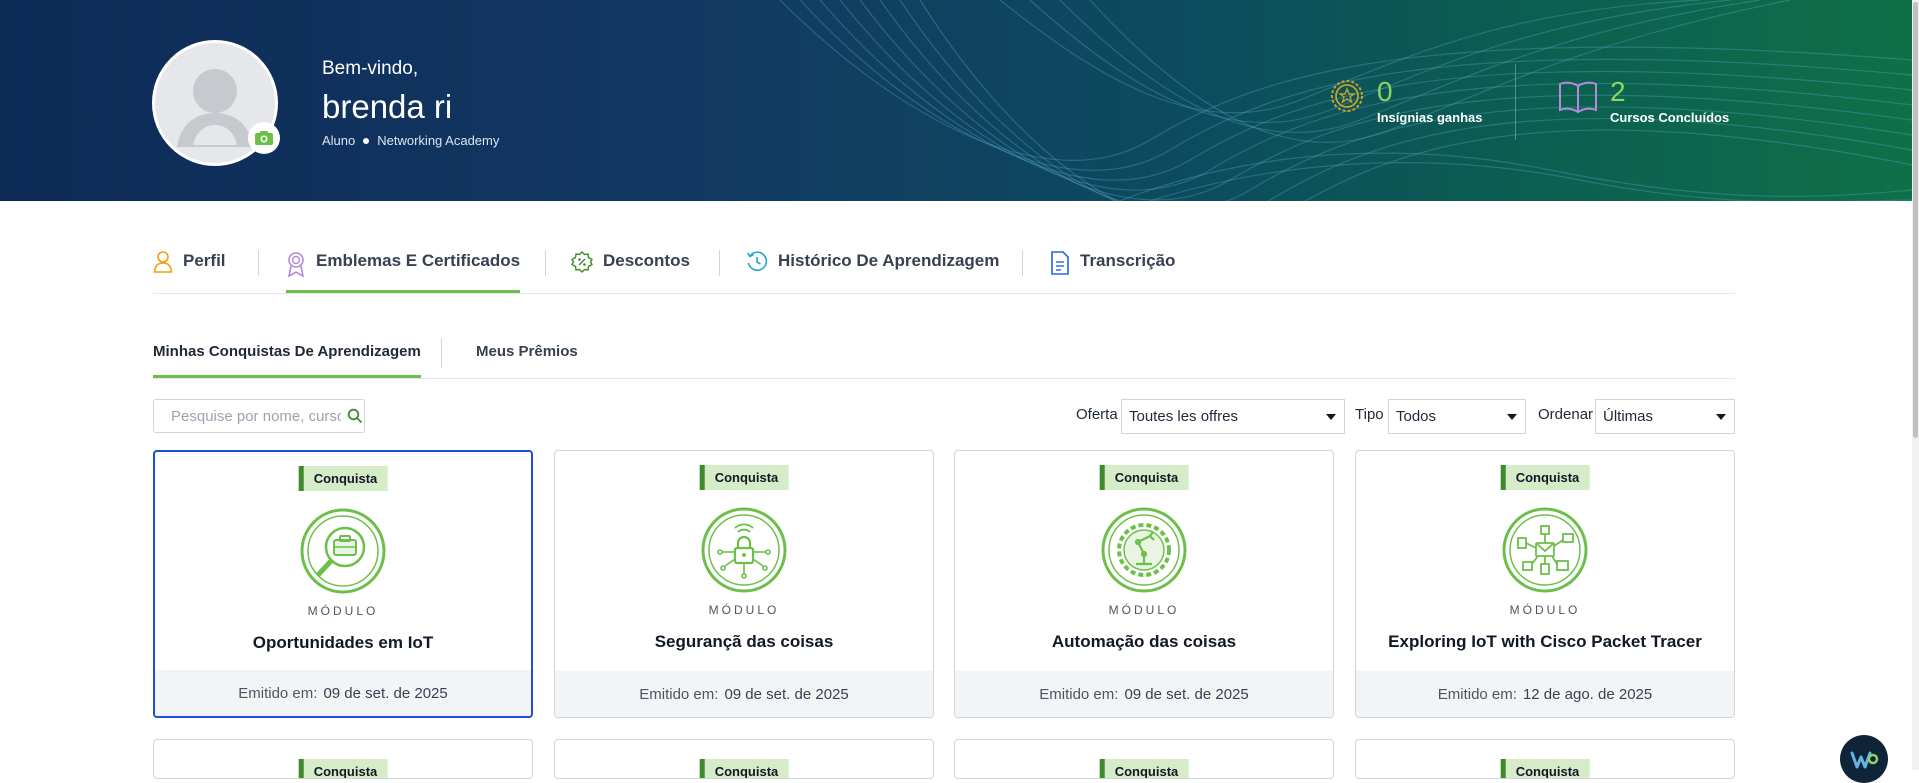 The width and height of the screenshot is (1919, 783). What do you see at coordinates (1060, 263) in the screenshot?
I see `document-icon` at bounding box center [1060, 263].